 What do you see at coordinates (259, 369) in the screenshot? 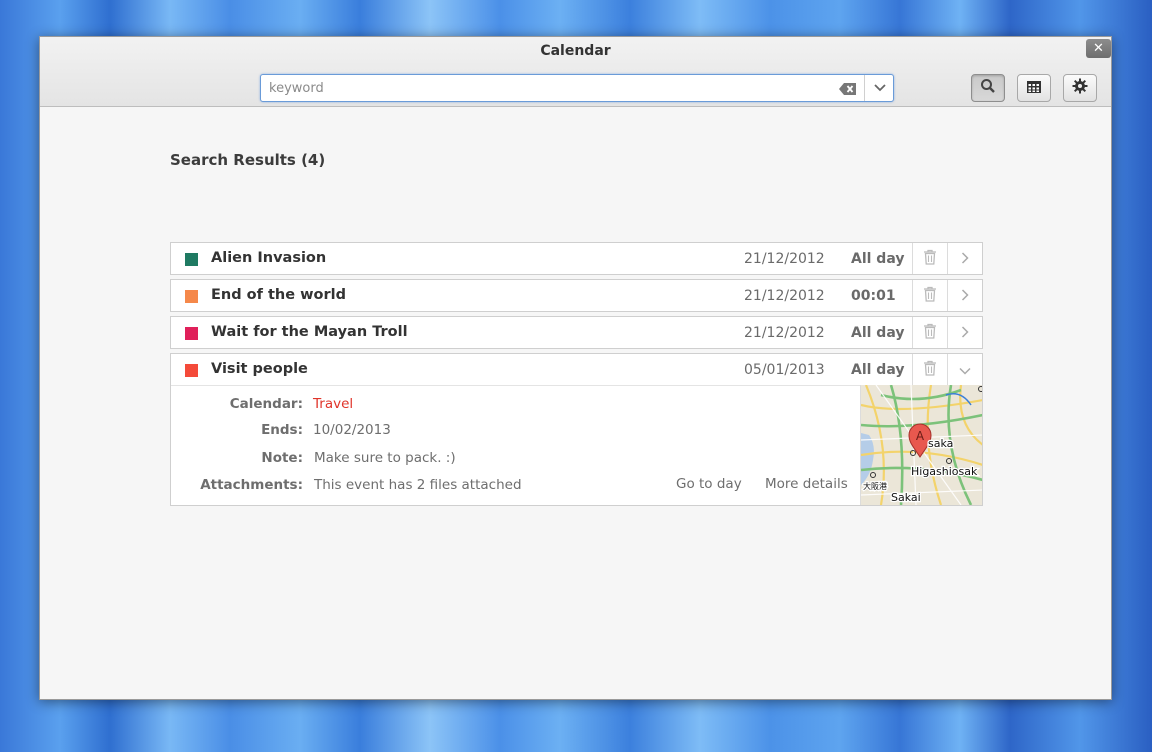
I see `event-title: Visit people` at bounding box center [259, 369].